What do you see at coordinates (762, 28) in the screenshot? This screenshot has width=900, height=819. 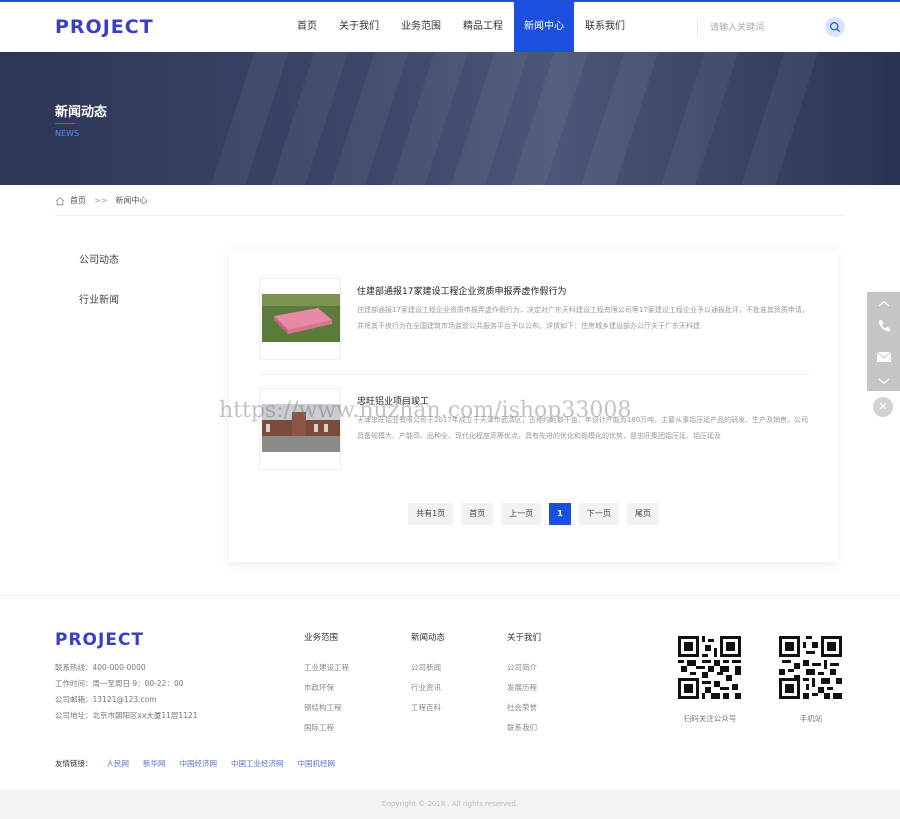 I see `search-input` at bounding box center [762, 28].